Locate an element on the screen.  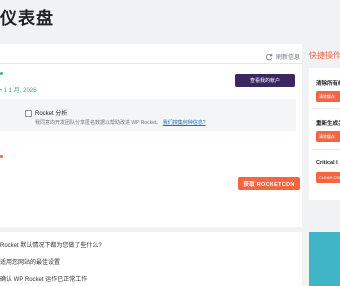
header-divider is located at coordinates (151, 63).